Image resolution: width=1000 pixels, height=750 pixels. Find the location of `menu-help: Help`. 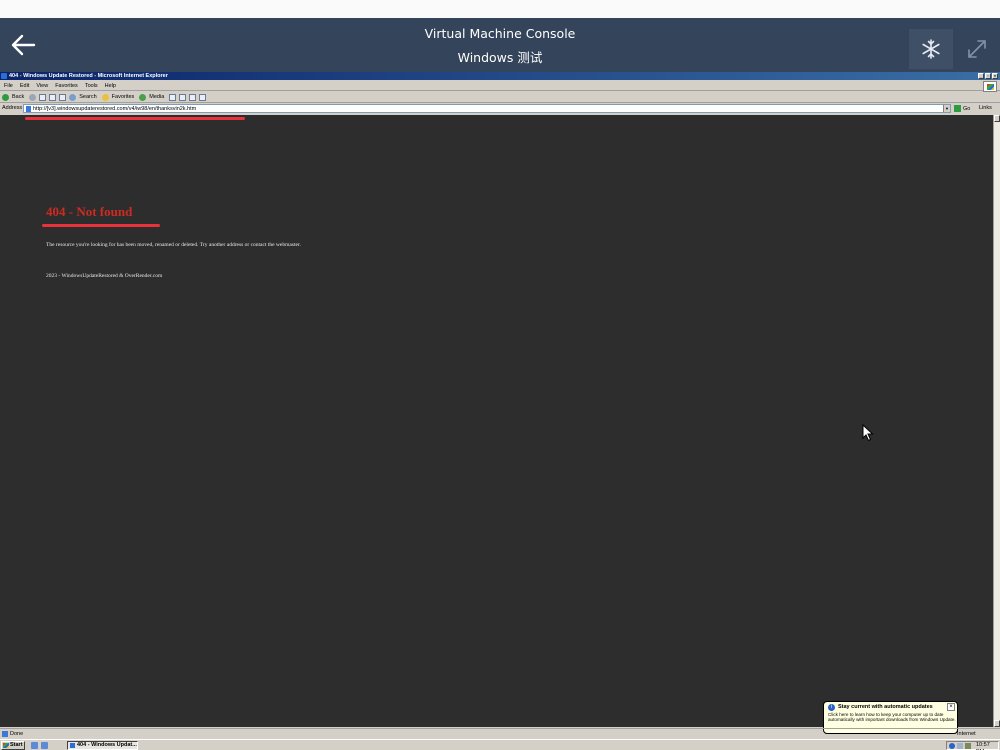

menu-help: Help is located at coordinates (110, 86).